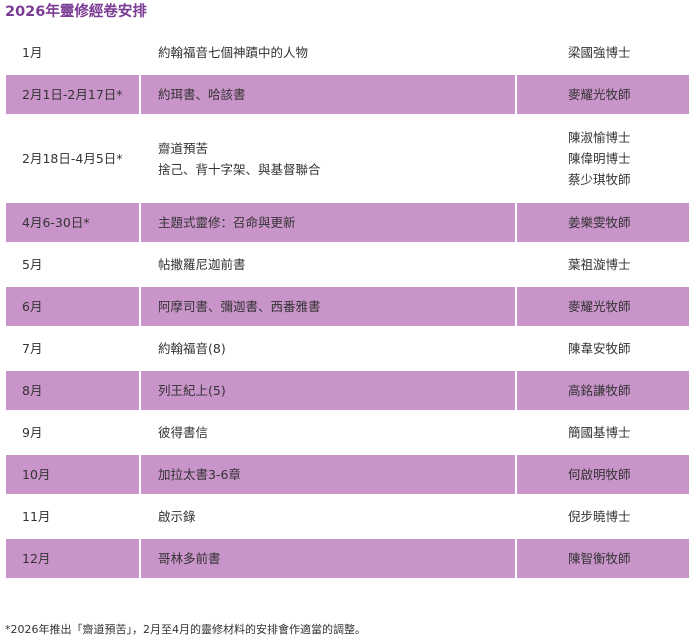 The width and height of the screenshot is (693, 642). I want to click on period-text: 7月, so click(32, 348).